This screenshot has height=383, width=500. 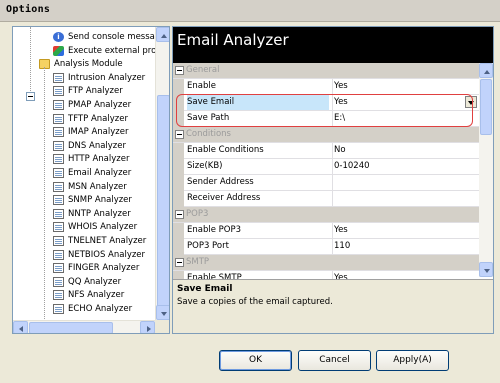 What do you see at coordinates (98, 132) in the screenshot?
I see `tree-item-label: IMAP Analyzer` at bounding box center [98, 132].